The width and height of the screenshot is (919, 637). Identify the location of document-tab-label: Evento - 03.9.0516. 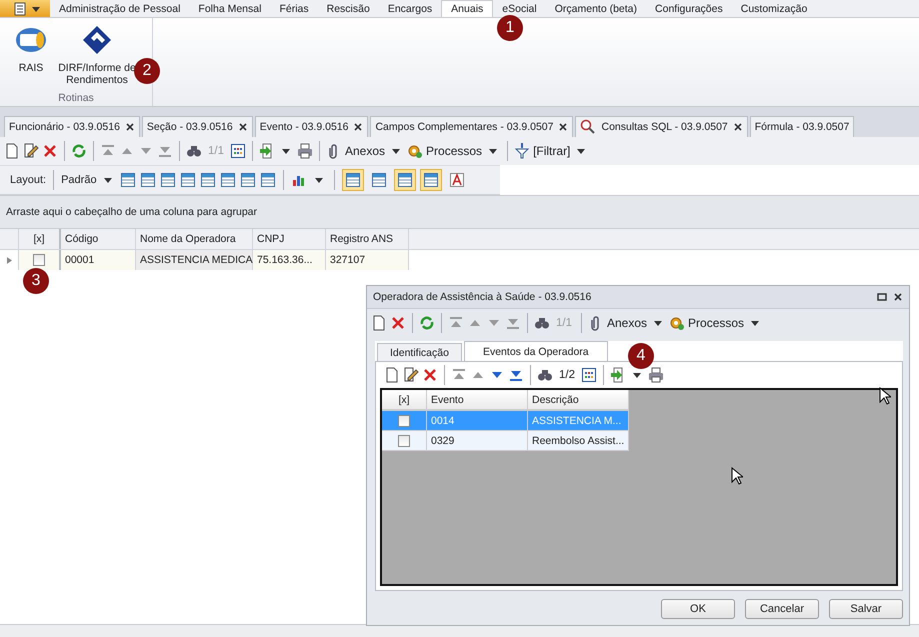
(304, 127).